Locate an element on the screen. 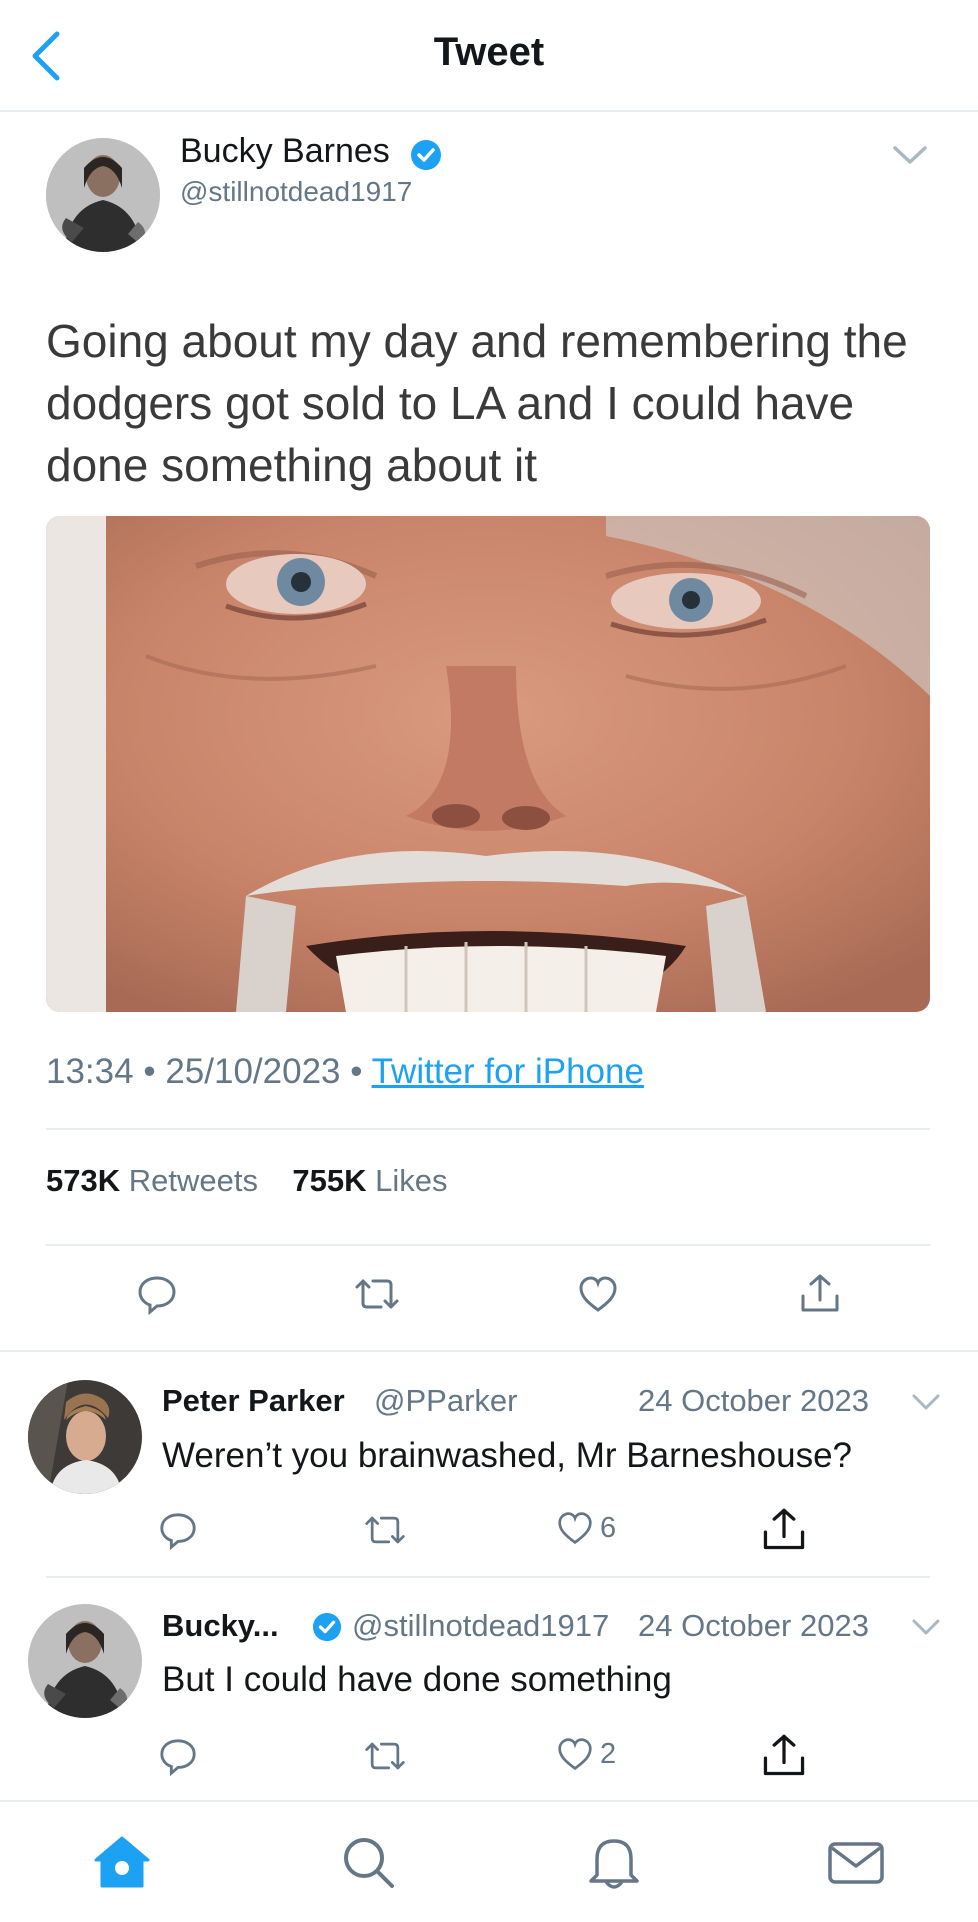  tab-messages is located at coordinates (856, 1862).